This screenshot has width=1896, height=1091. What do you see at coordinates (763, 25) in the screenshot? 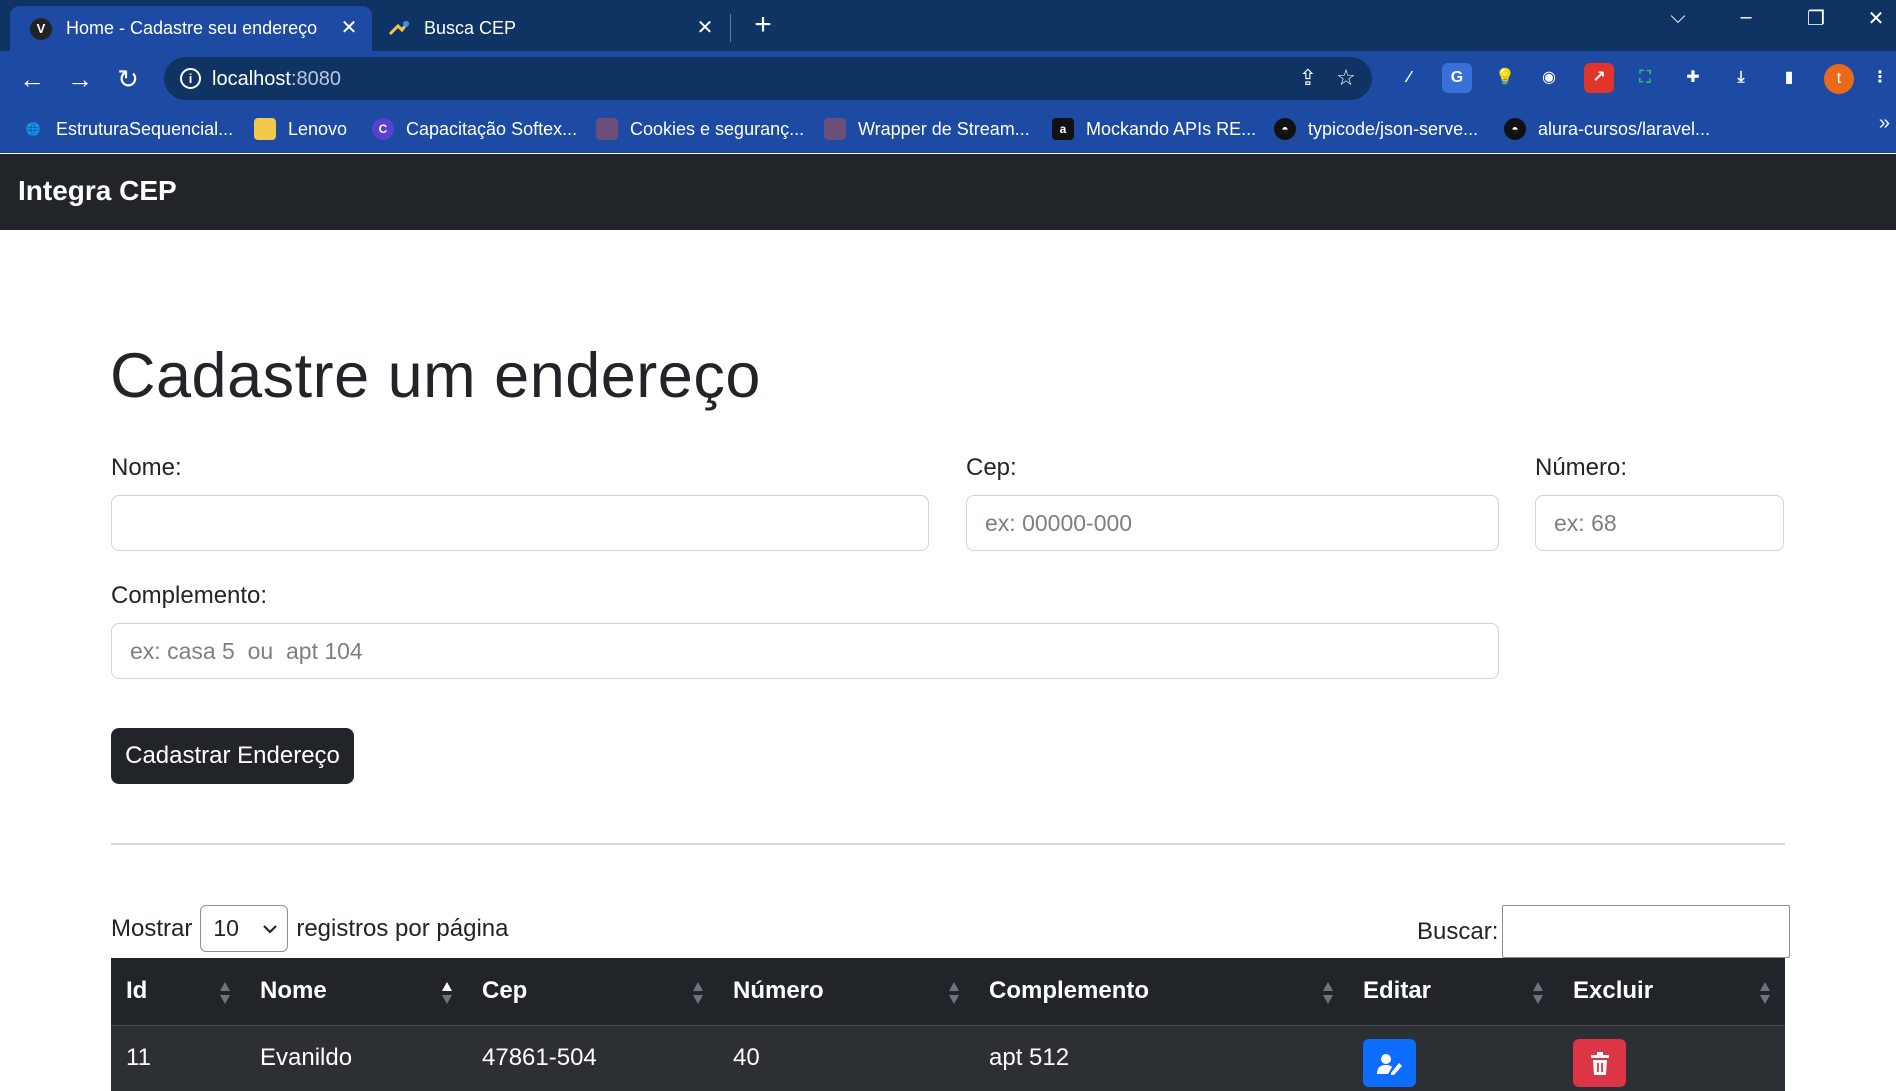
I see `new-tab-icon: +` at bounding box center [763, 25].